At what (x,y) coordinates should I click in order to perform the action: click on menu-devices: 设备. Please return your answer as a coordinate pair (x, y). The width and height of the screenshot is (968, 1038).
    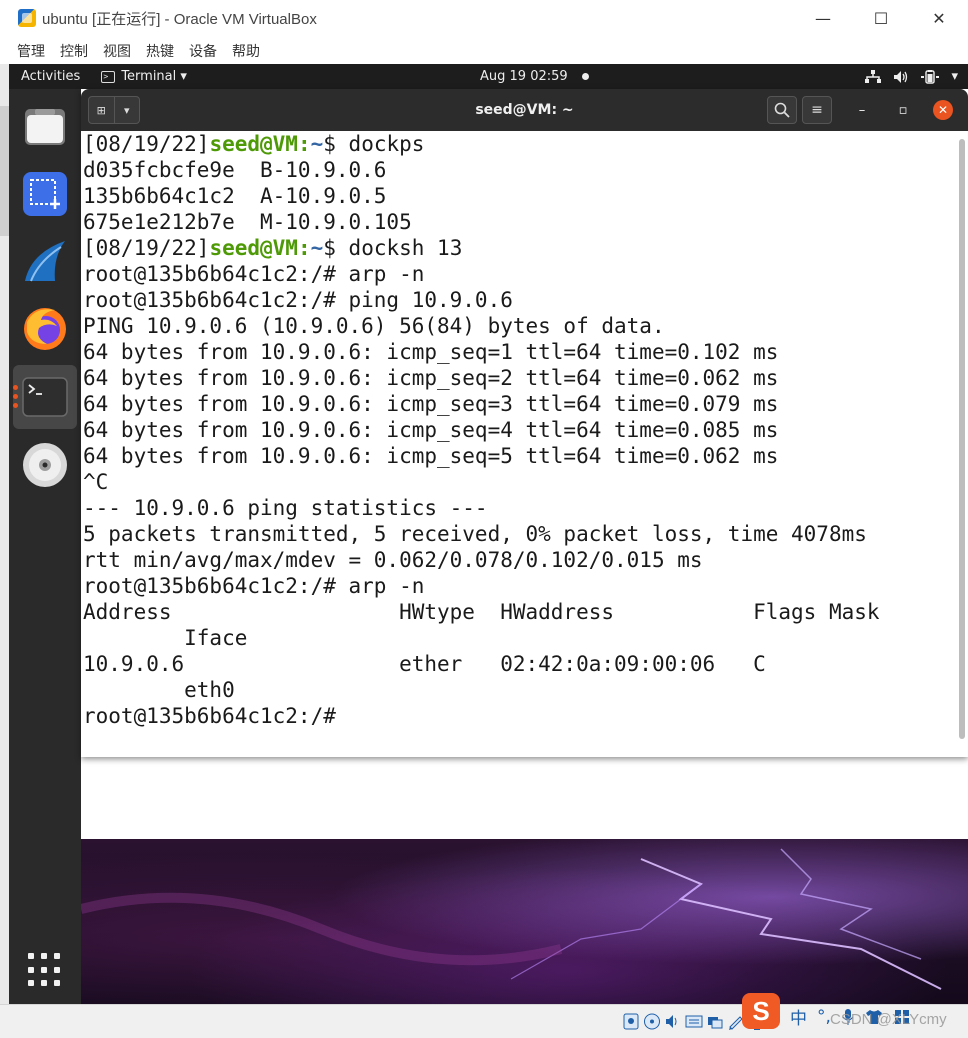
    Looking at the image, I should click on (203, 51).